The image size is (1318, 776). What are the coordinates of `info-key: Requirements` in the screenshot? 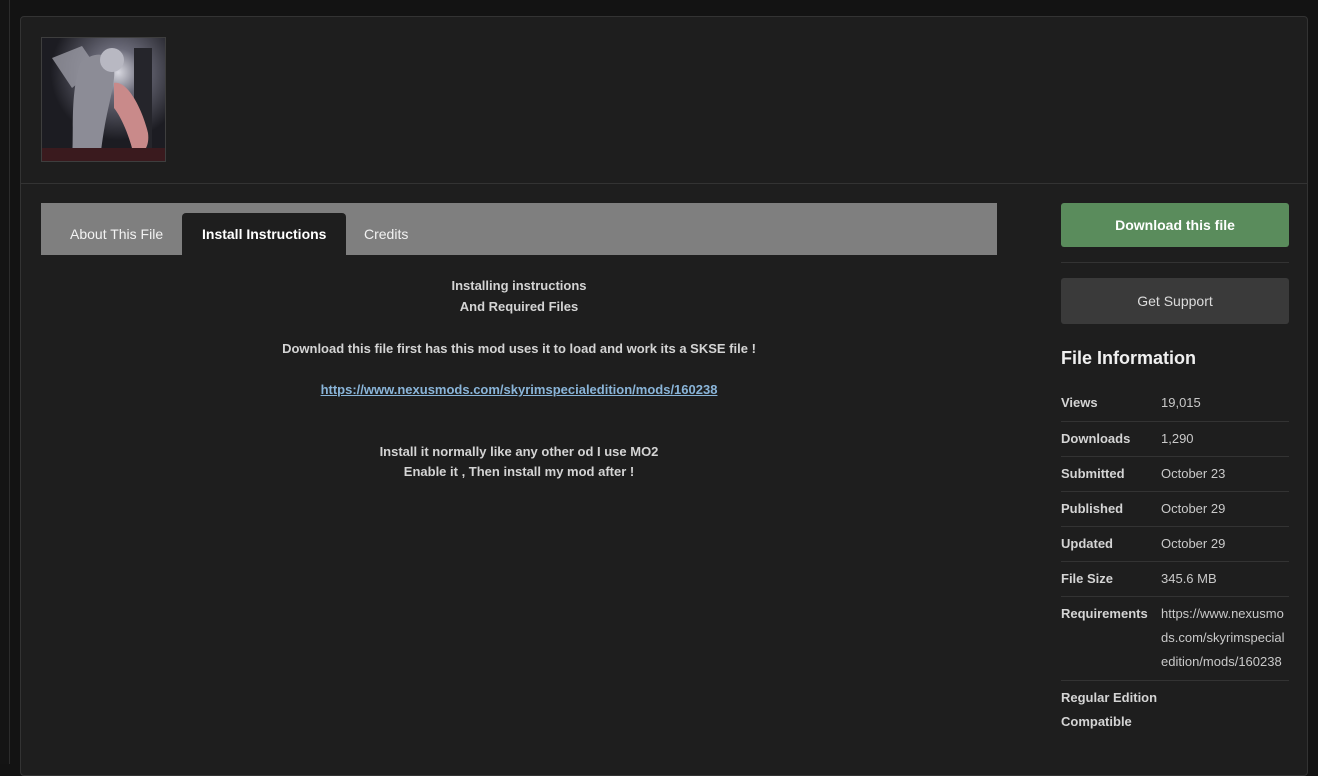 It's located at (1104, 613).